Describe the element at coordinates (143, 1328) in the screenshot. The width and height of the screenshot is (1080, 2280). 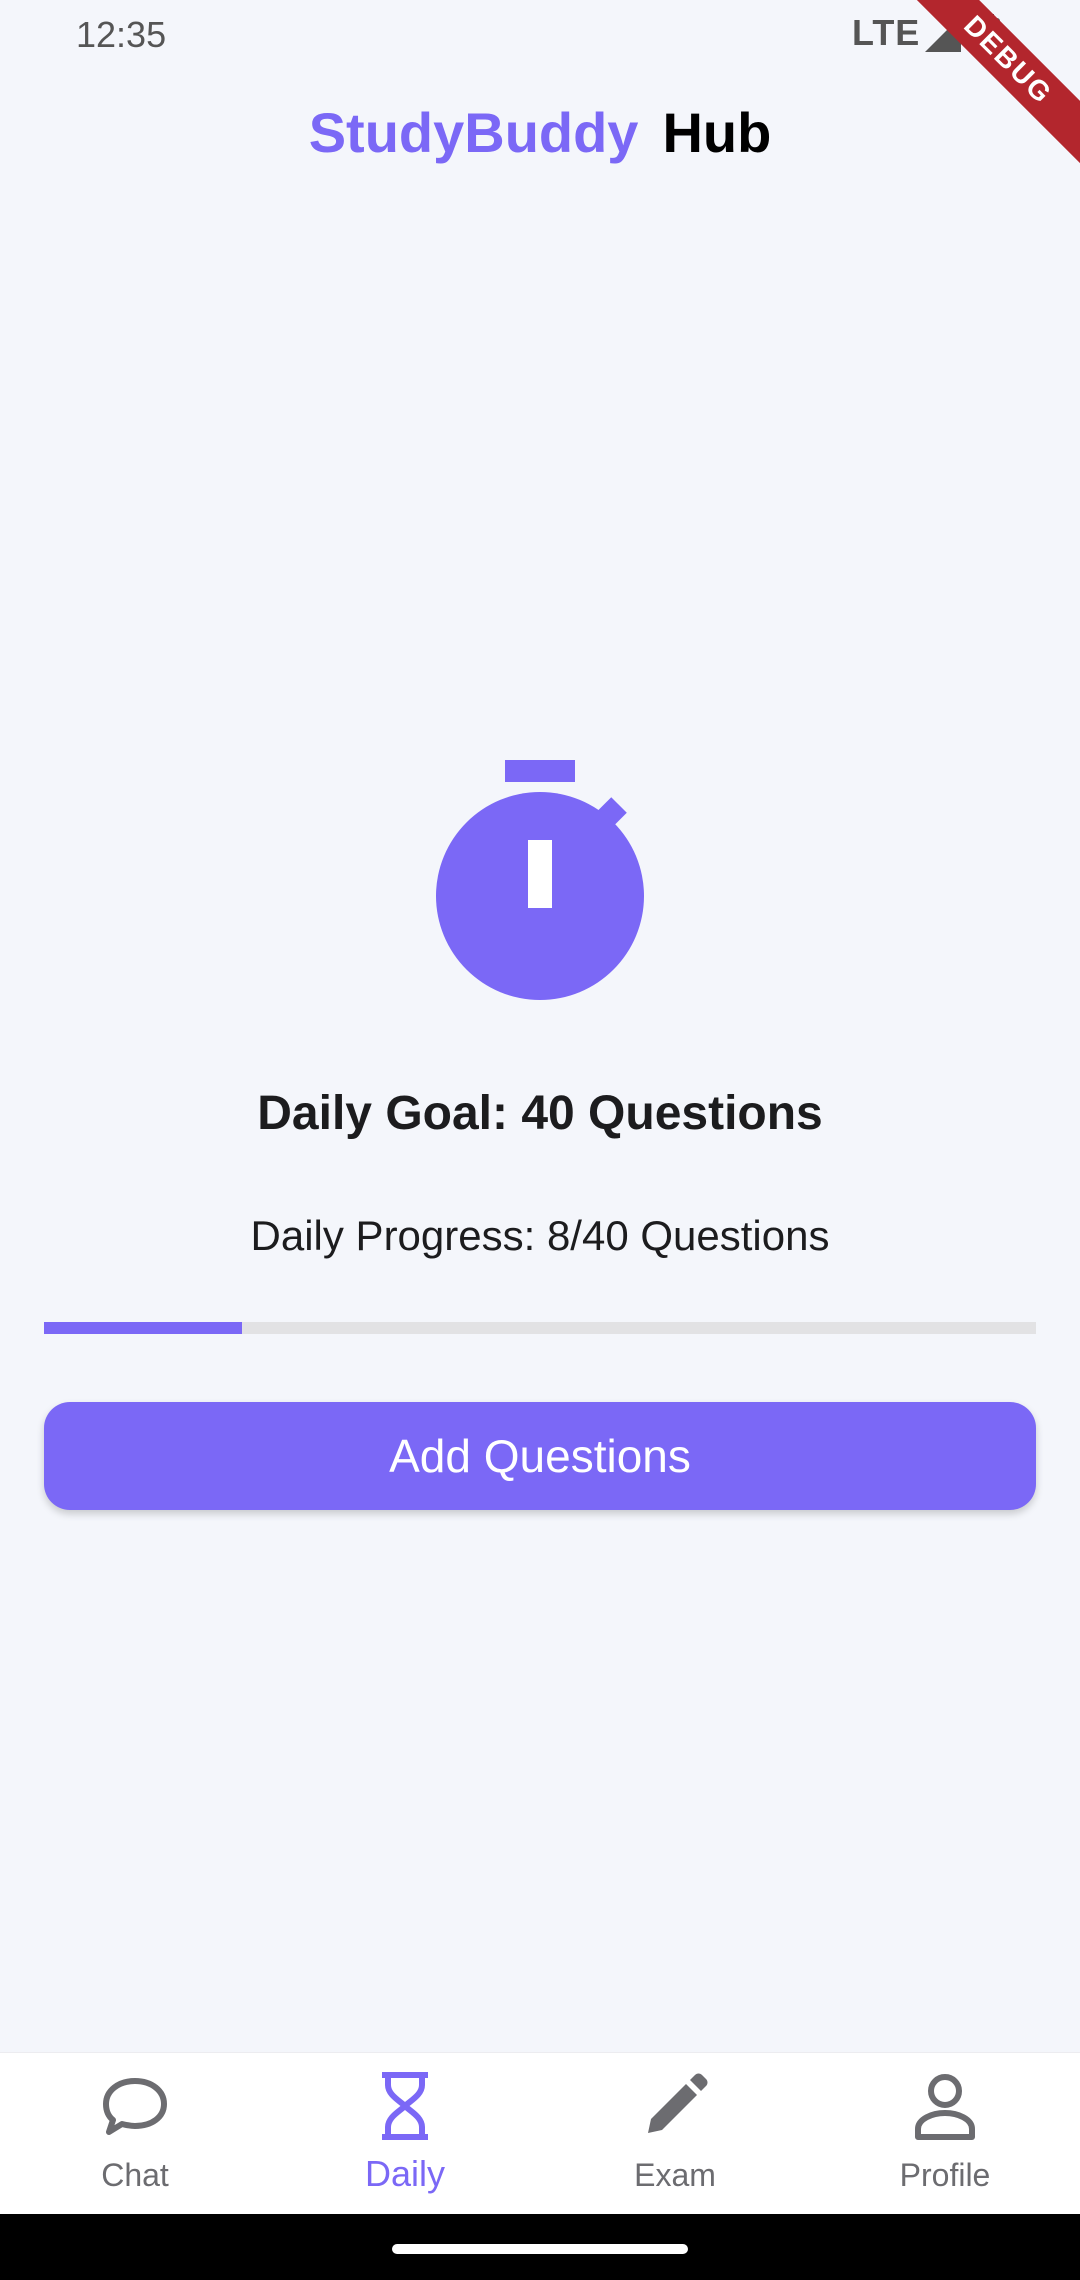
I see `progress-bar-fill` at that location.